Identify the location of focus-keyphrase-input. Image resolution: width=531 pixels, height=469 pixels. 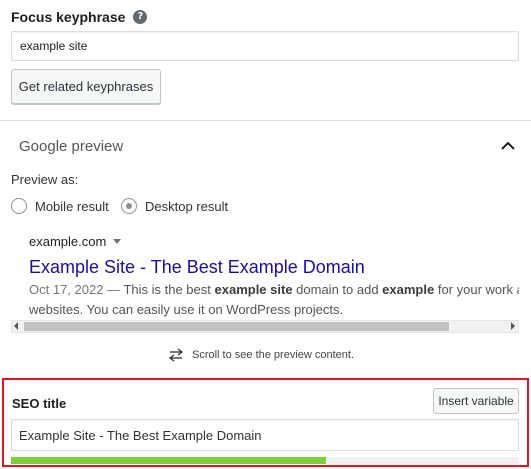
(265, 46).